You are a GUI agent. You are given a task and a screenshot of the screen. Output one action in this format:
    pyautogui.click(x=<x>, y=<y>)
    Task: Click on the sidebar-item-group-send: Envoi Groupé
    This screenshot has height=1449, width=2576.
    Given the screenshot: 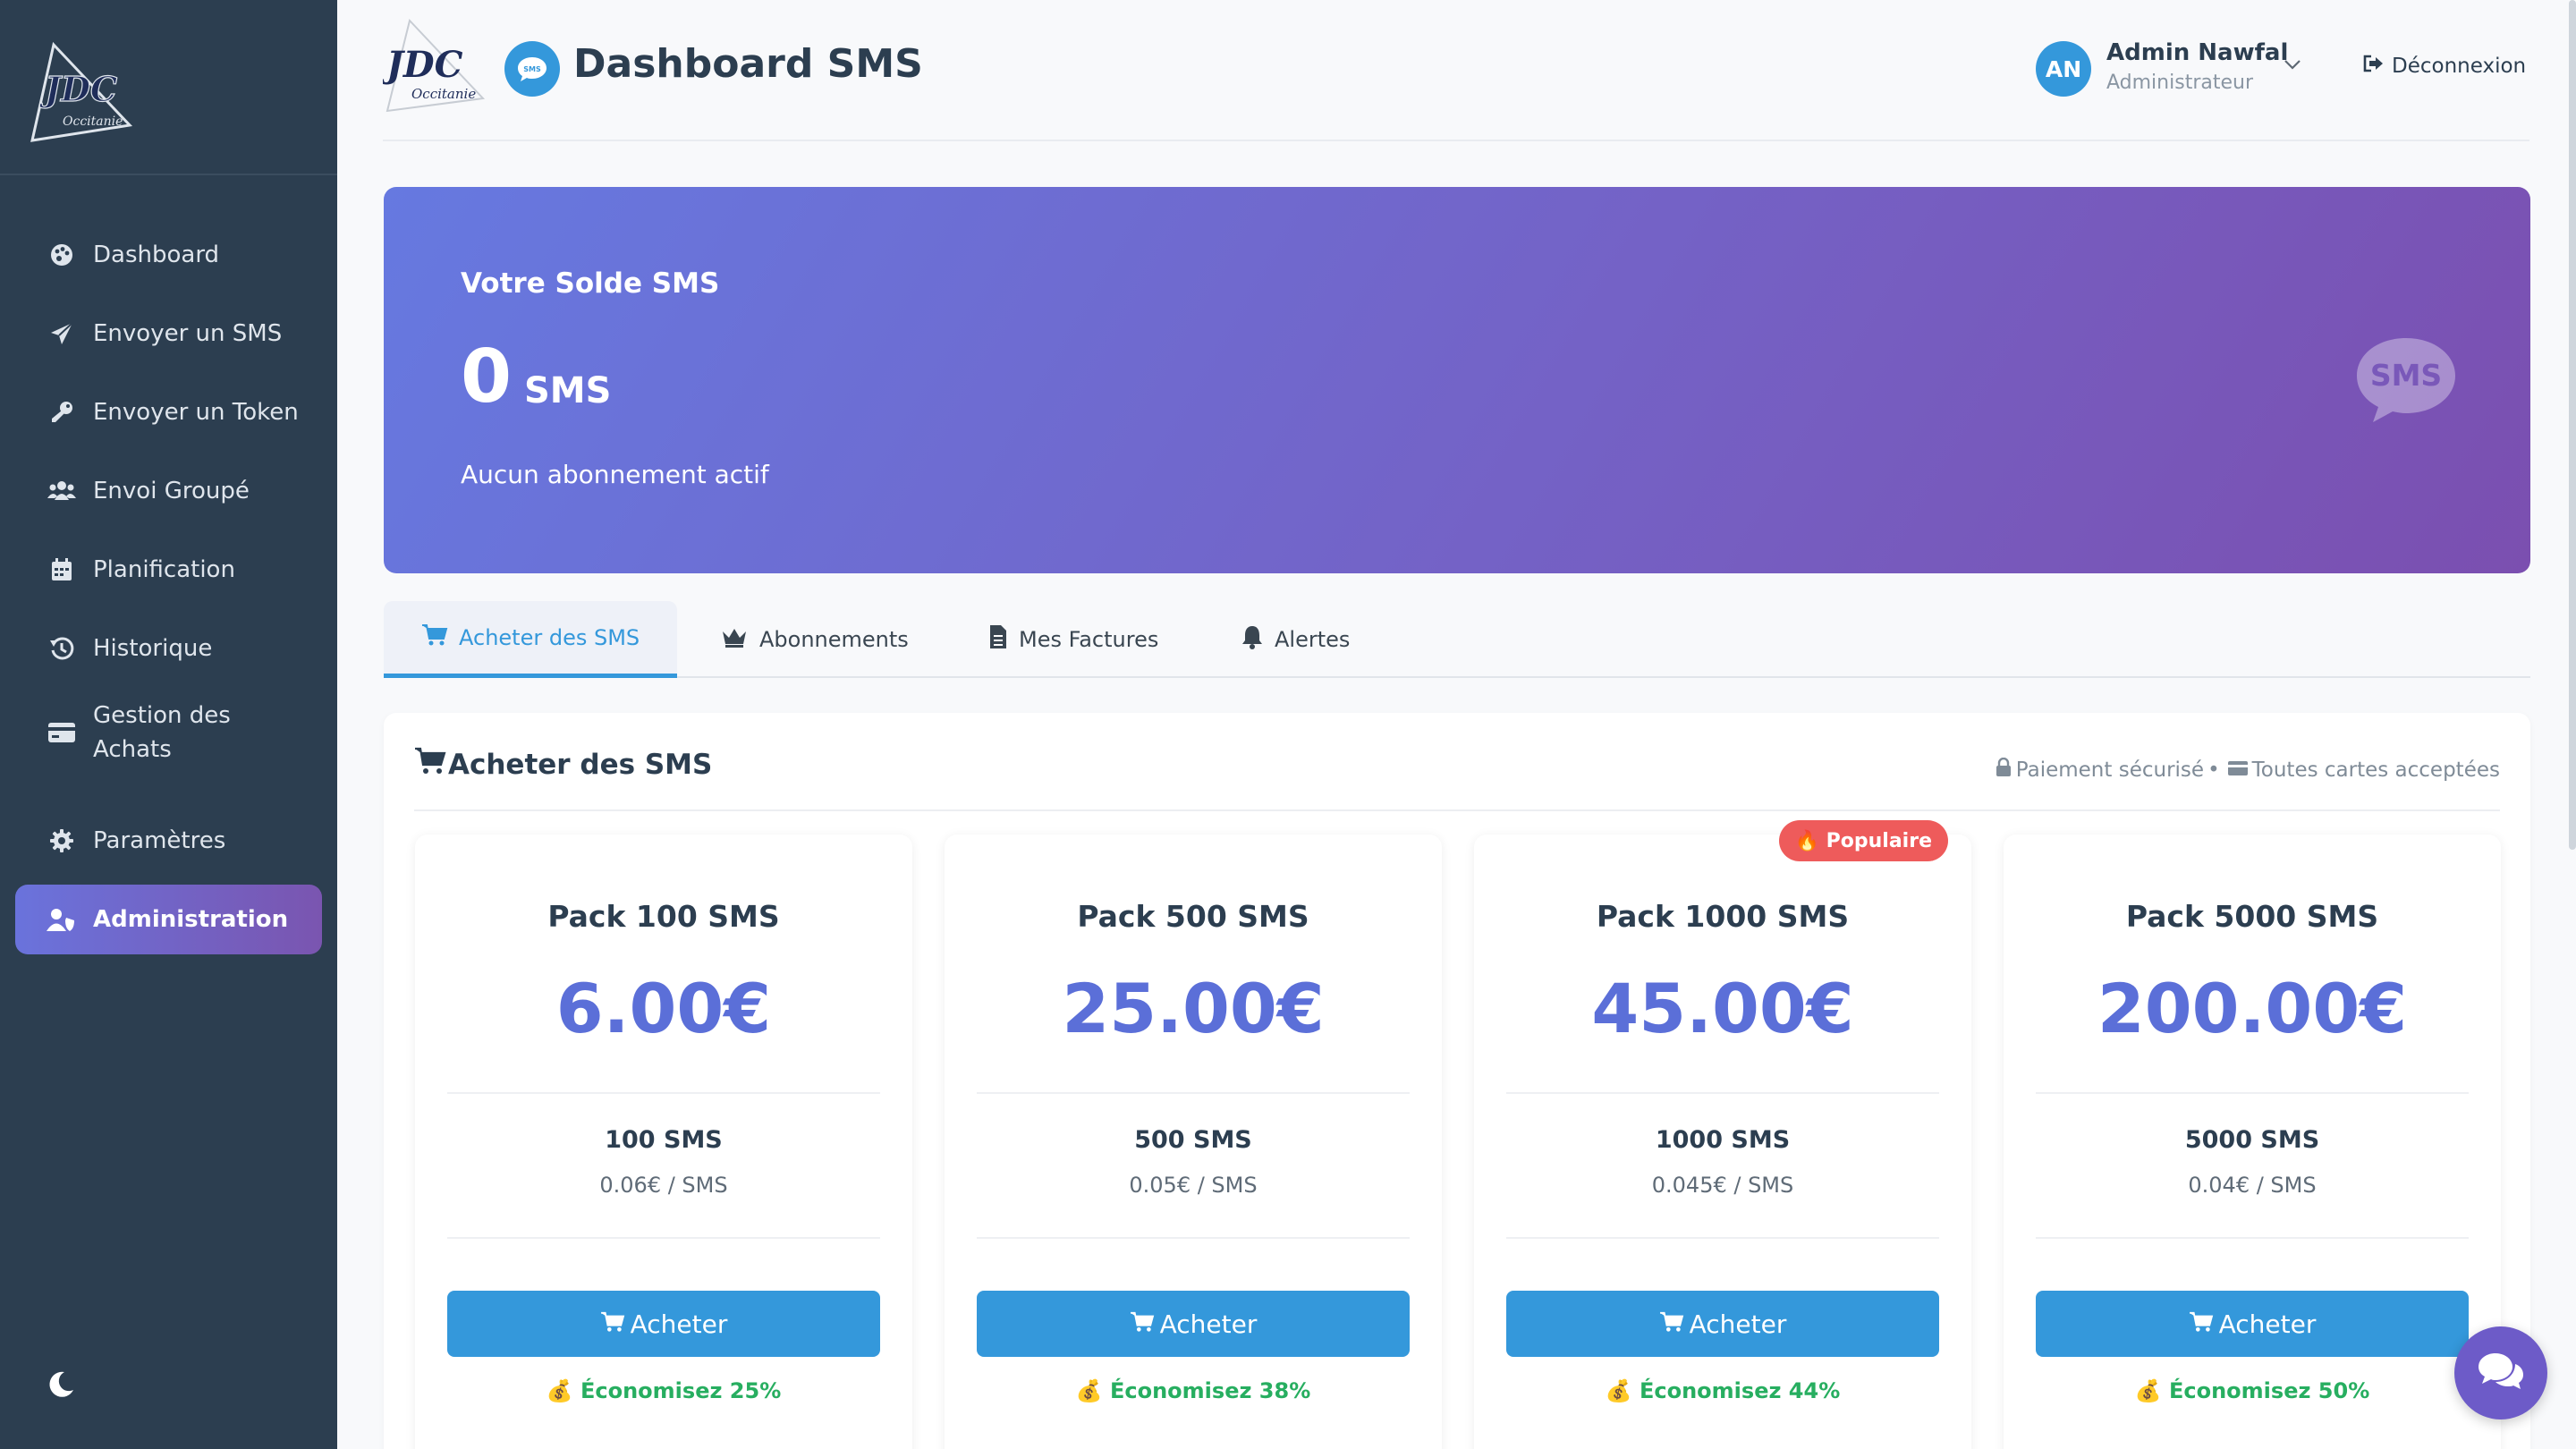 What is the action you would take?
    pyautogui.click(x=168, y=491)
    